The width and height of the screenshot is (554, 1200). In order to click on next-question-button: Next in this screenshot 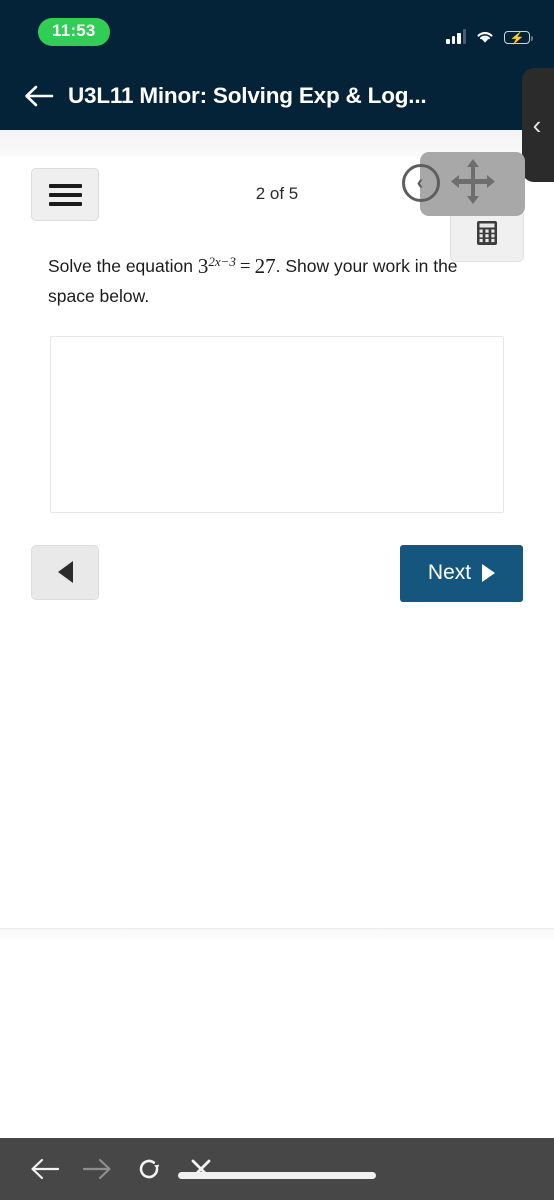, I will do `click(461, 573)`.